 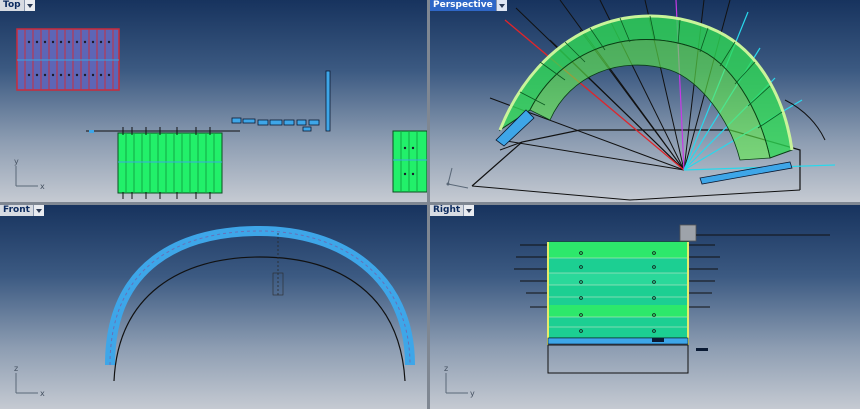 I want to click on arch-band, so click(x=260, y=295).